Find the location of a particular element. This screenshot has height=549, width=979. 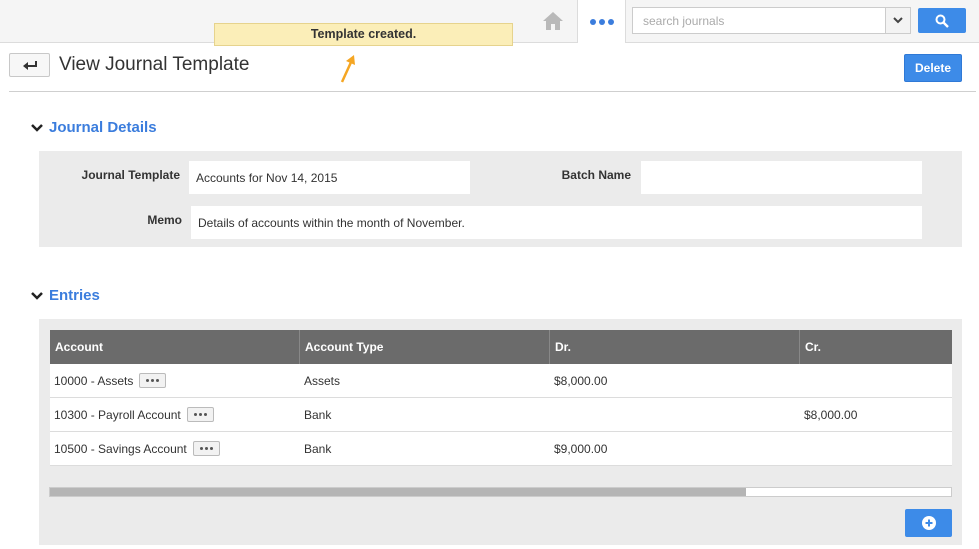

debit-cell: $8,000.00 is located at coordinates (581, 380).